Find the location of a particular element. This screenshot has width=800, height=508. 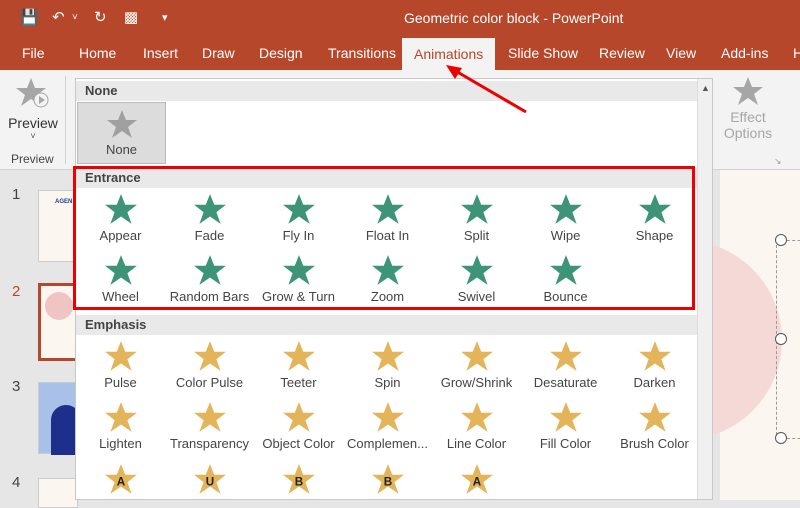

animation-label: Float In is located at coordinates (387, 235).